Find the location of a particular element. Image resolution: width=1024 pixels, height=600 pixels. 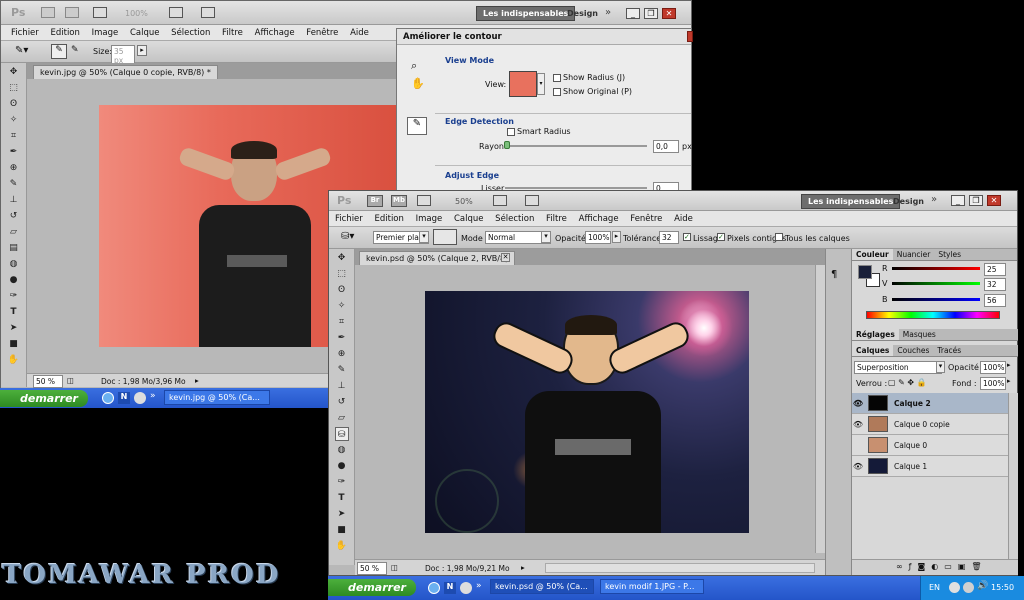

front-pen-tool-icon: ✑ is located at coordinates (342, 482).